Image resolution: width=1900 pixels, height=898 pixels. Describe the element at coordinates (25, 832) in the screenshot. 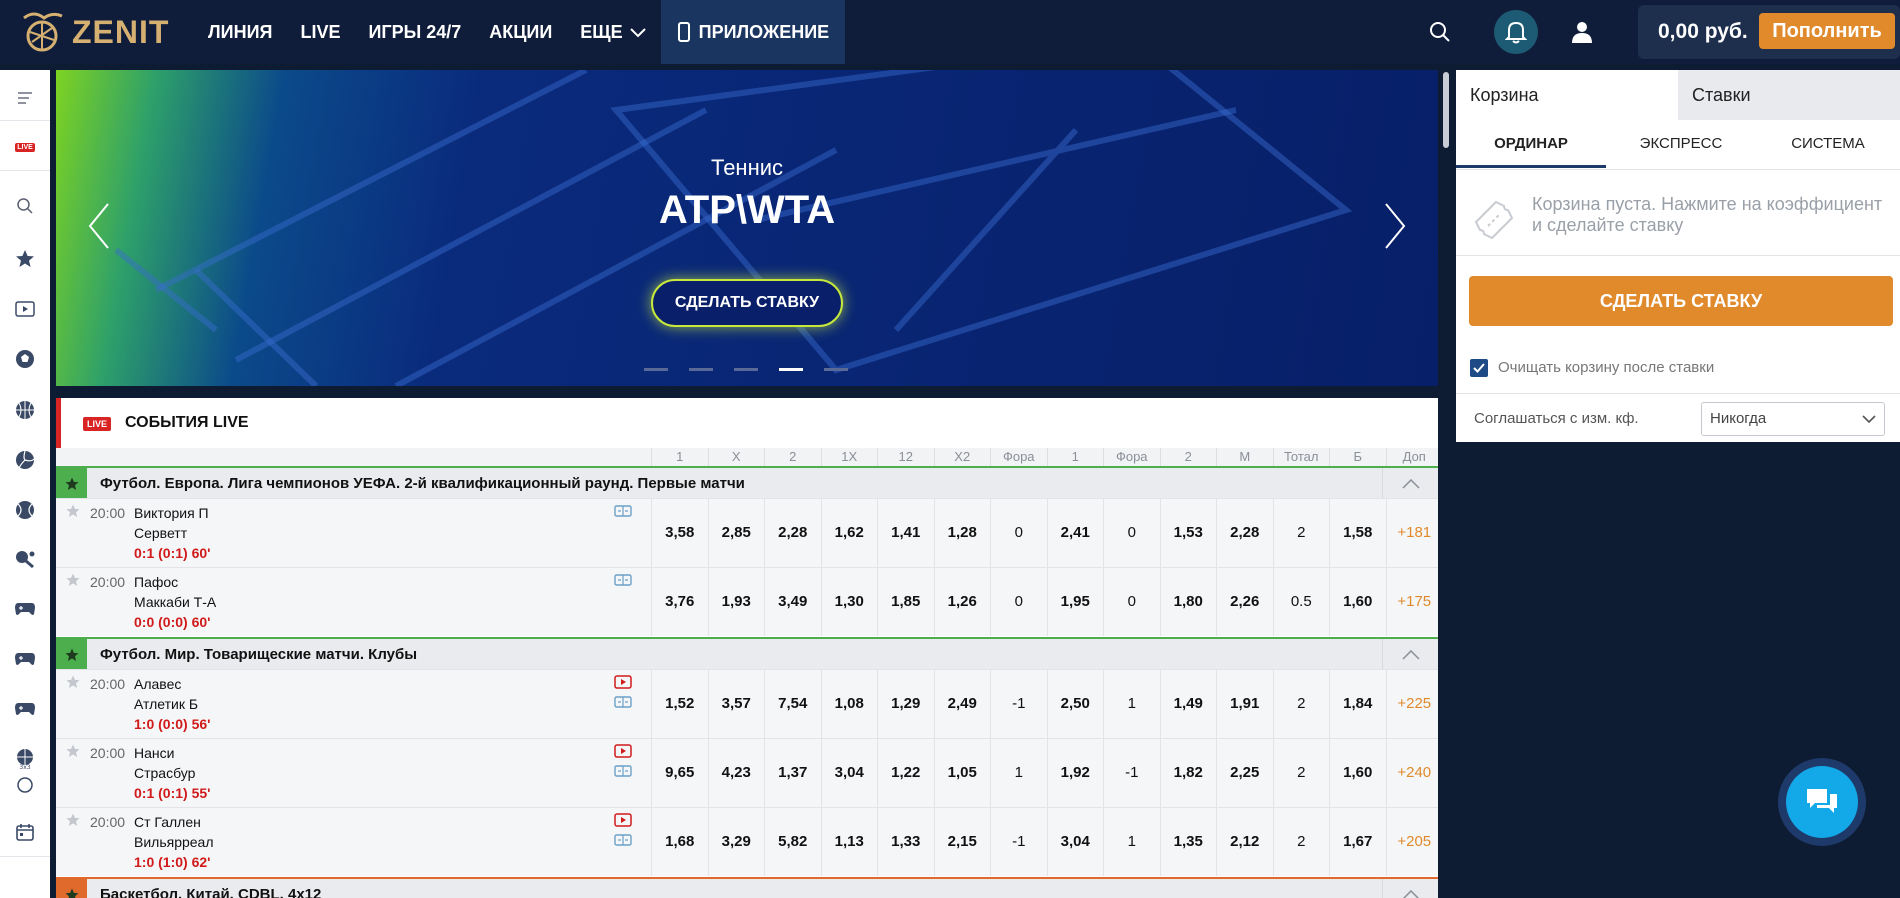

I see `sidebar-calendar` at that location.